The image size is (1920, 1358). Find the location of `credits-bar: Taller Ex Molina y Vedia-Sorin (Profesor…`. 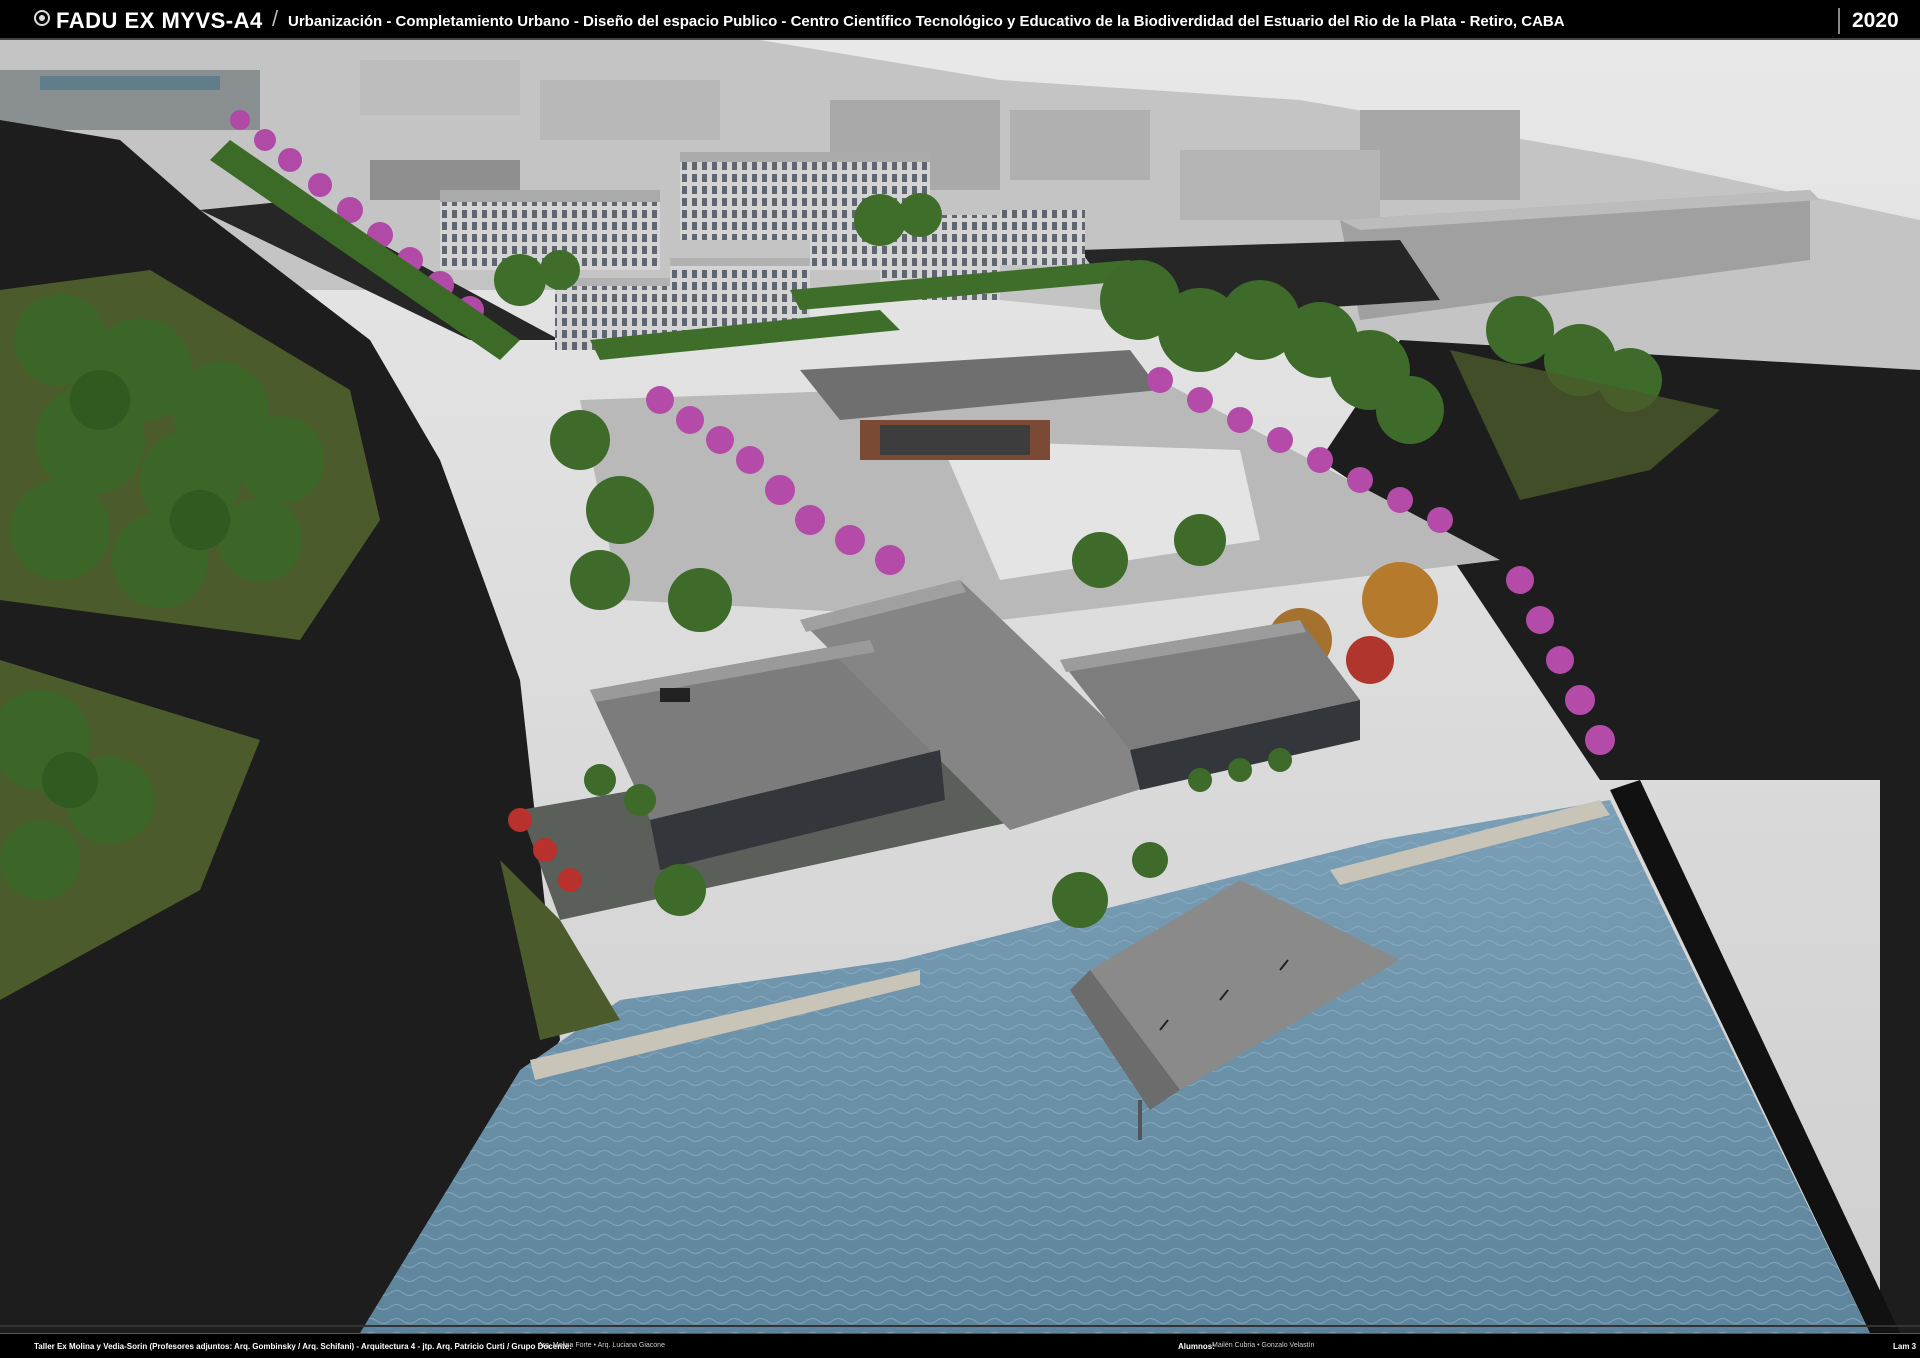

credits-bar: Taller Ex Molina y Vedia-Sorin (Profesor… is located at coordinates (960, 1345).